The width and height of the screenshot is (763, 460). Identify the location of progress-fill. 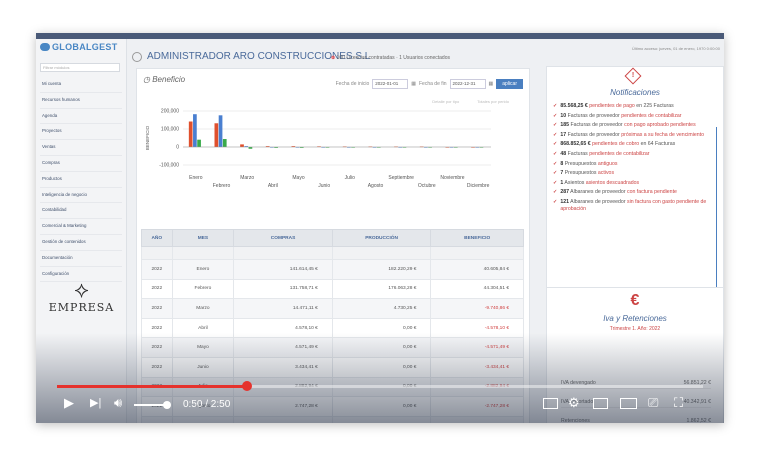
(152, 386).